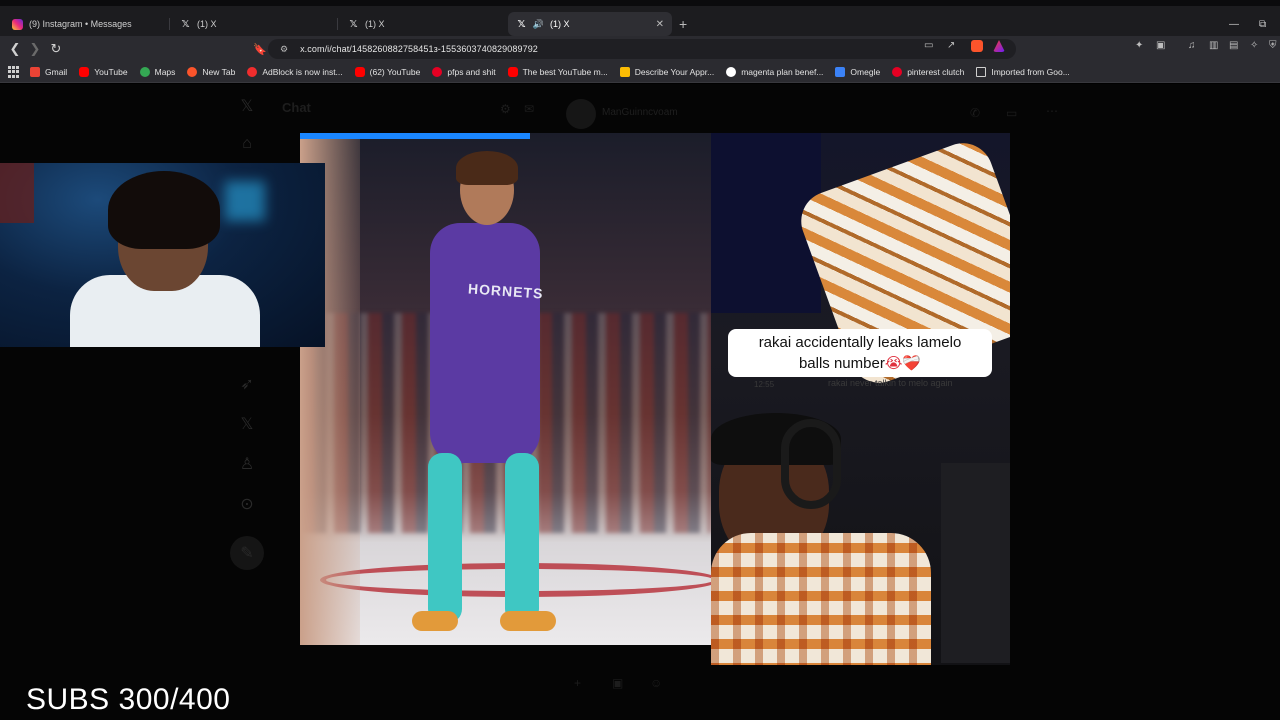 Image resolution: width=1280 pixels, height=720 pixels. I want to click on emoji-icon: ☺, so click(656, 683).